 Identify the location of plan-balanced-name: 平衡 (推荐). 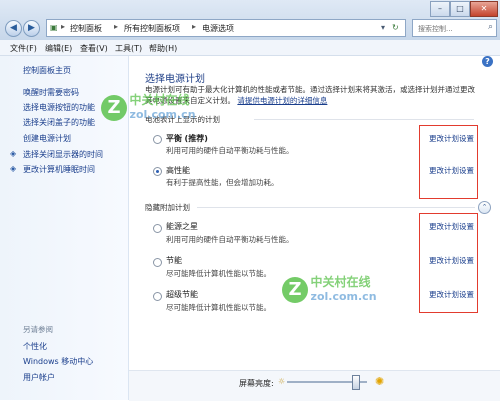
(187, 138).